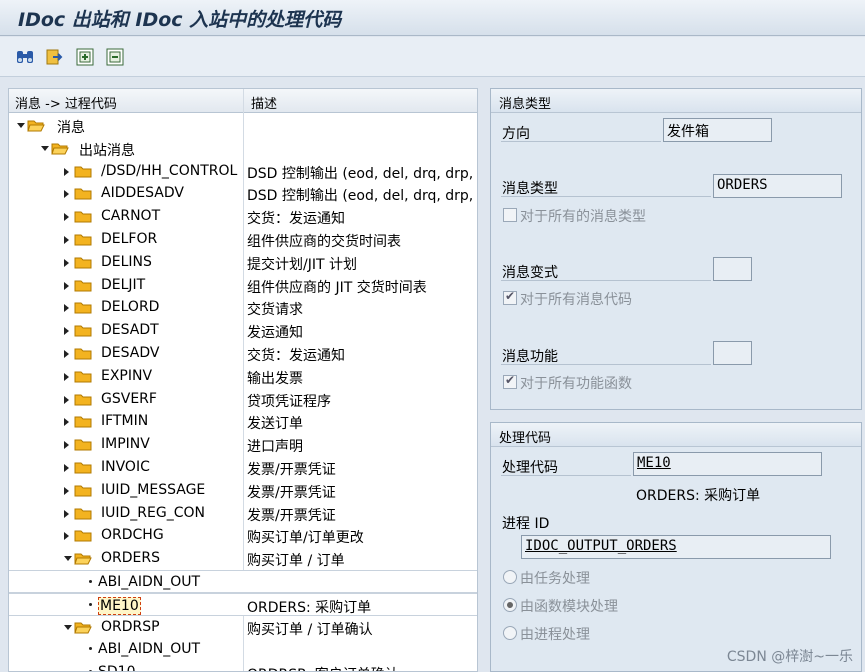  What do you see at coordinates (243, 262) in the screenshot?
I see `tree-message-delins: DELINS 提交计划/JIT 计划` at bounding box center [243, 262].